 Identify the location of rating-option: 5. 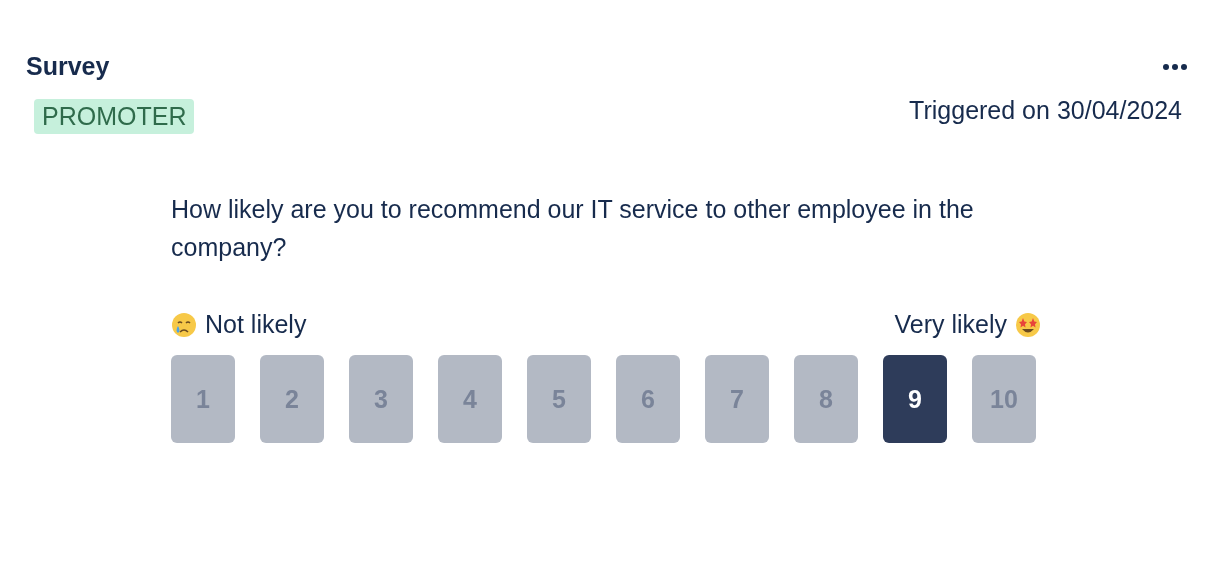
(559, 399).